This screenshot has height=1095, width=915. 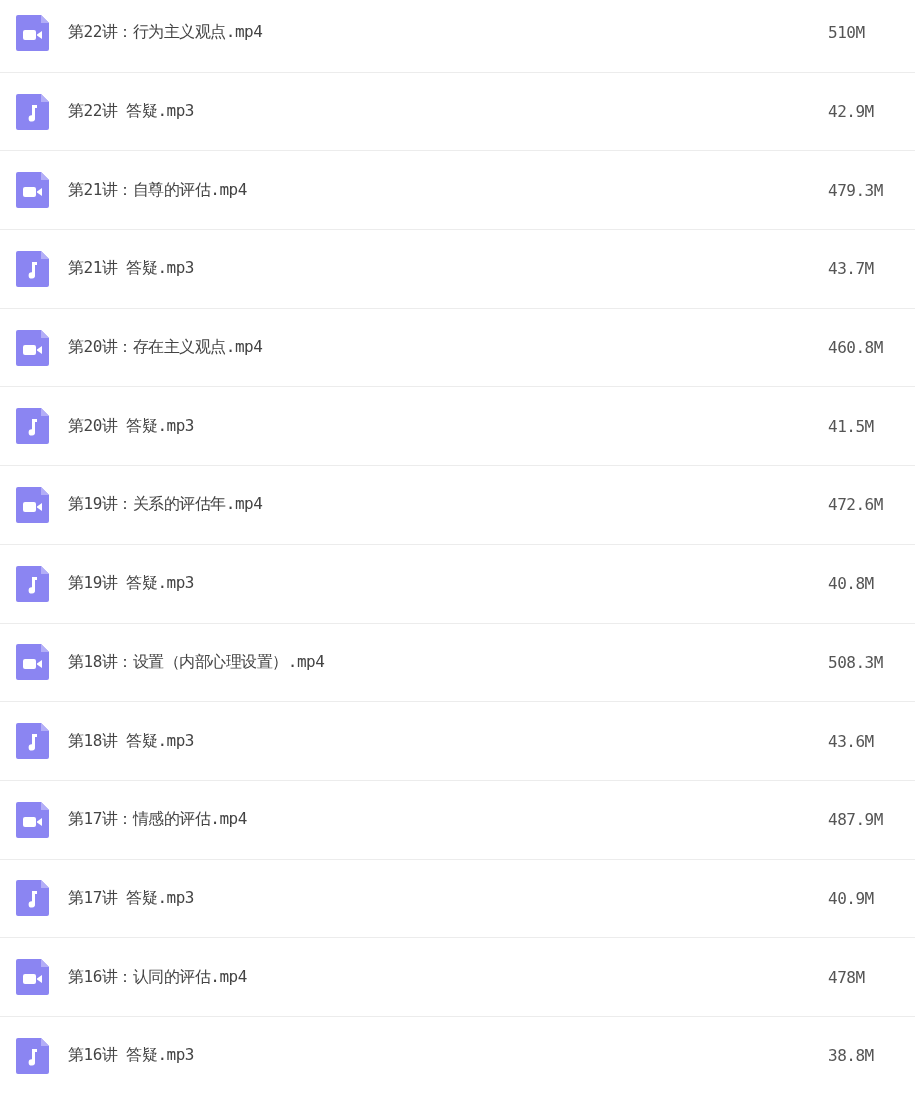 I want to click on file-size: 510M, so click(x=847, y=33).